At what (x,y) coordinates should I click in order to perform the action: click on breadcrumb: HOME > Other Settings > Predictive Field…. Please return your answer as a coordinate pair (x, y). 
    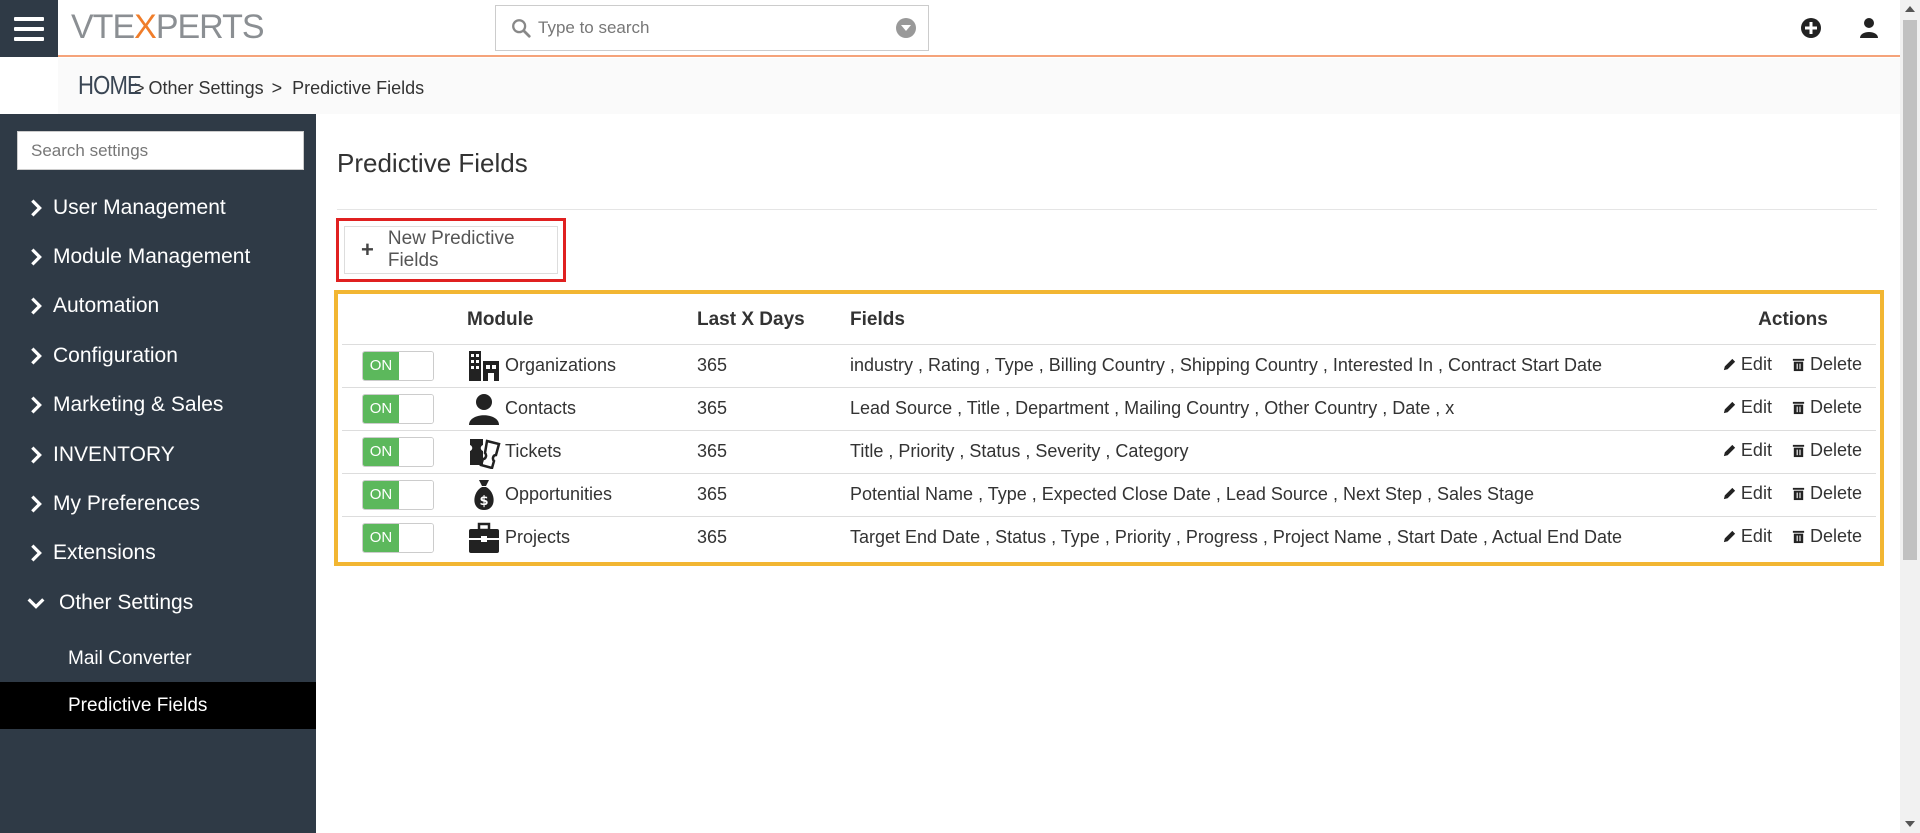
    Looking at the image, I should click on (950, 86).